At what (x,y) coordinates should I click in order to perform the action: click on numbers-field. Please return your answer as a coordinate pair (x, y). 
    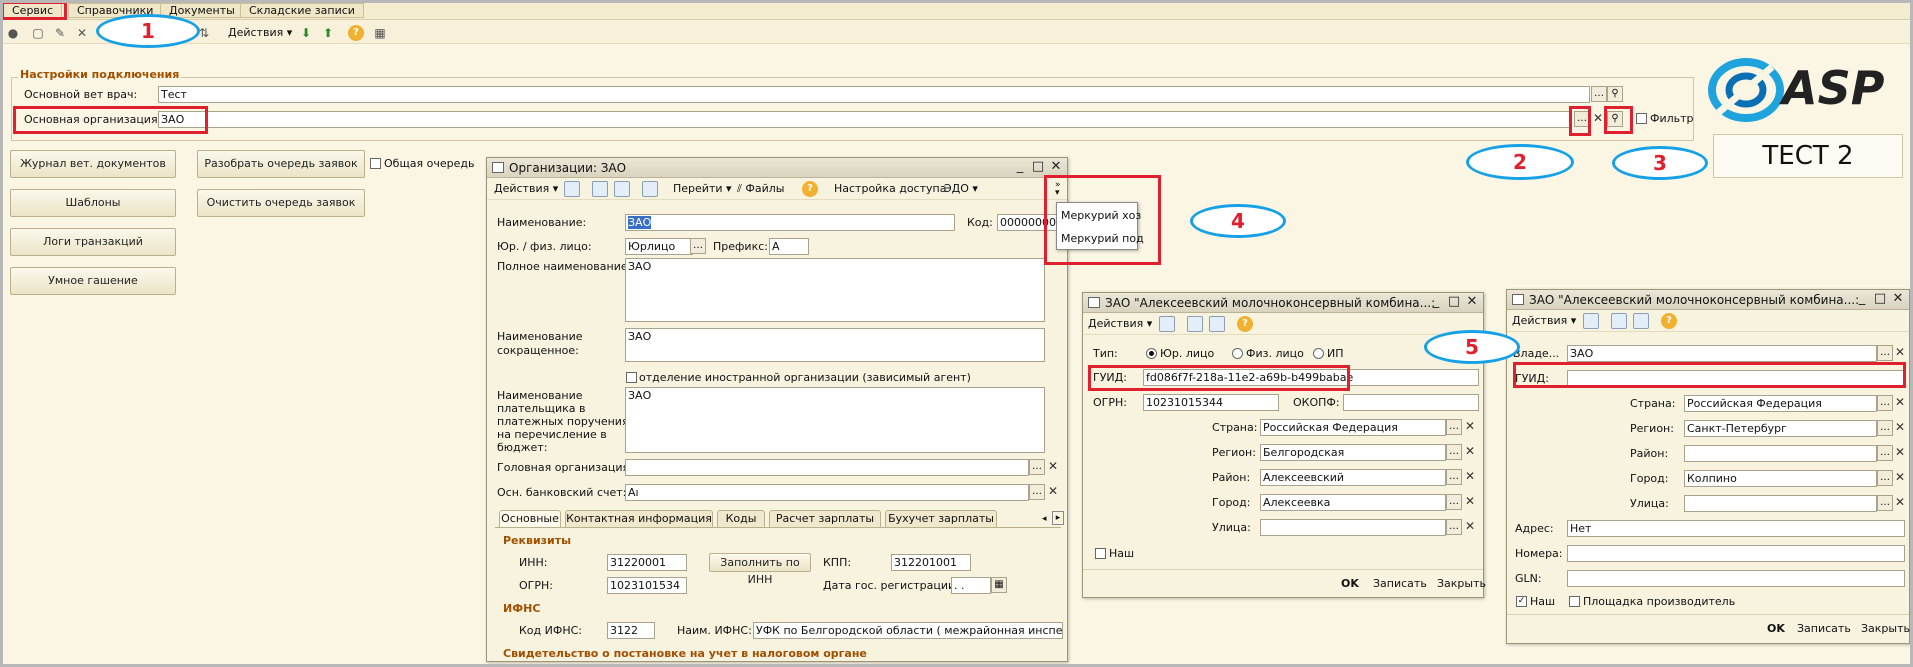
    Looking at the image, I should click on (1736, 553).